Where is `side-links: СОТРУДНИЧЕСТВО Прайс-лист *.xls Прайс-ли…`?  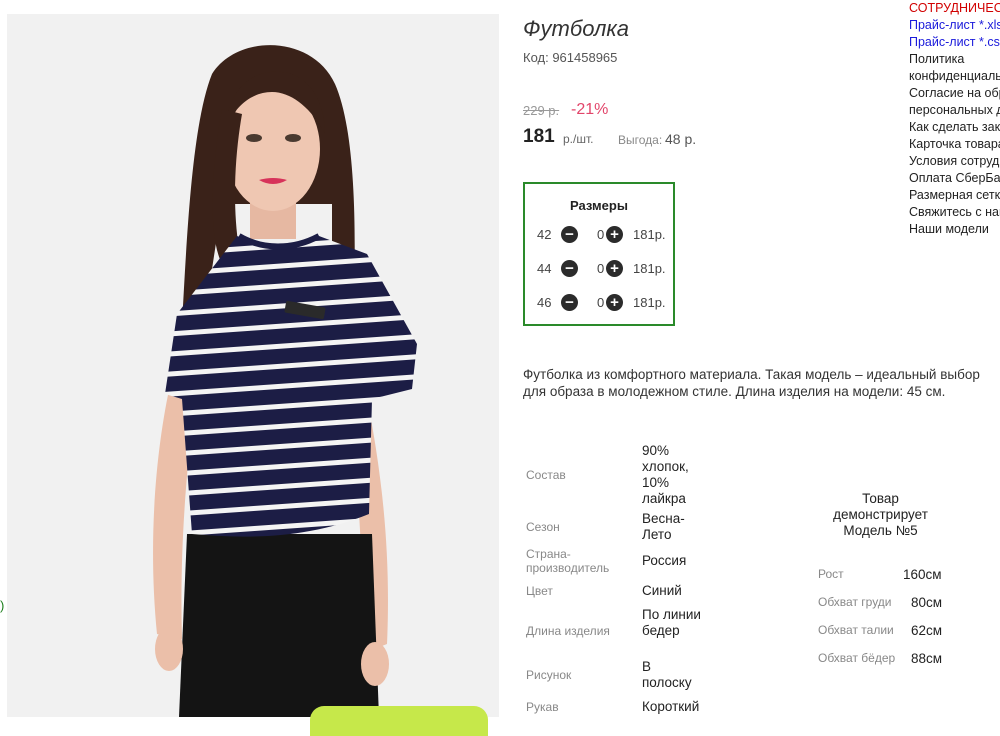
side-links: СОТРУДНИЧЕСТВО Прайс-лист *.xls Прайс-ли… is located at coordinates (954, 119).